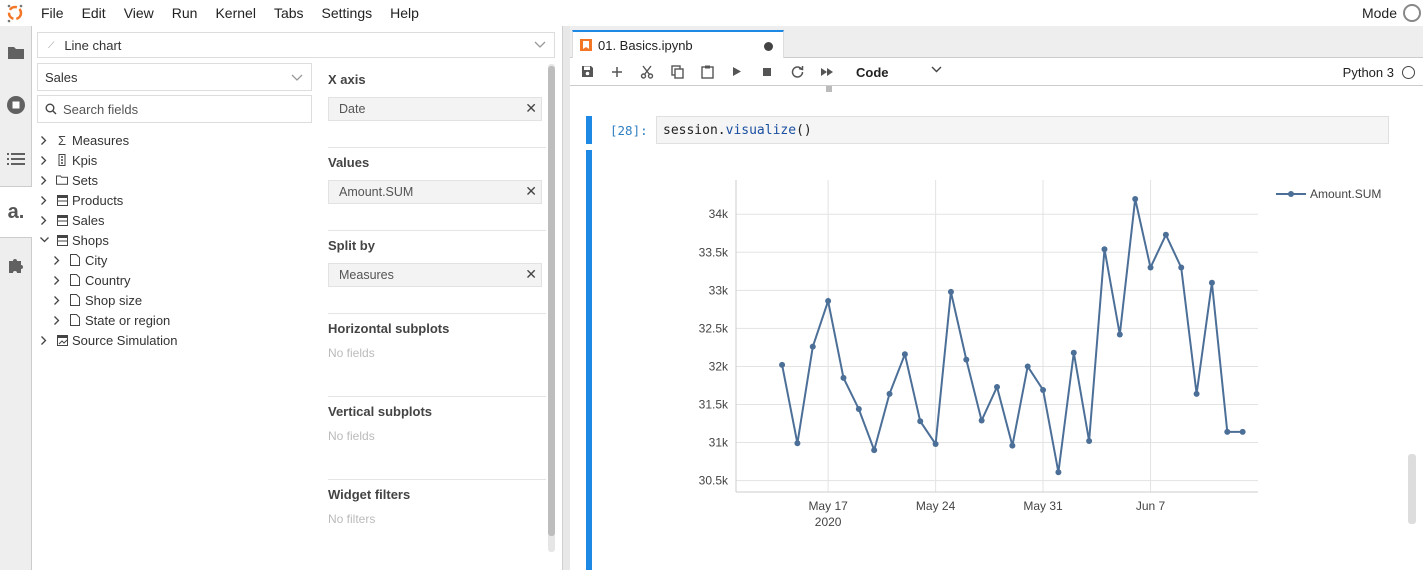 This screenshot has height=570, width=1423. I want to click on unsaved-dot-icon, so click(768, 46).